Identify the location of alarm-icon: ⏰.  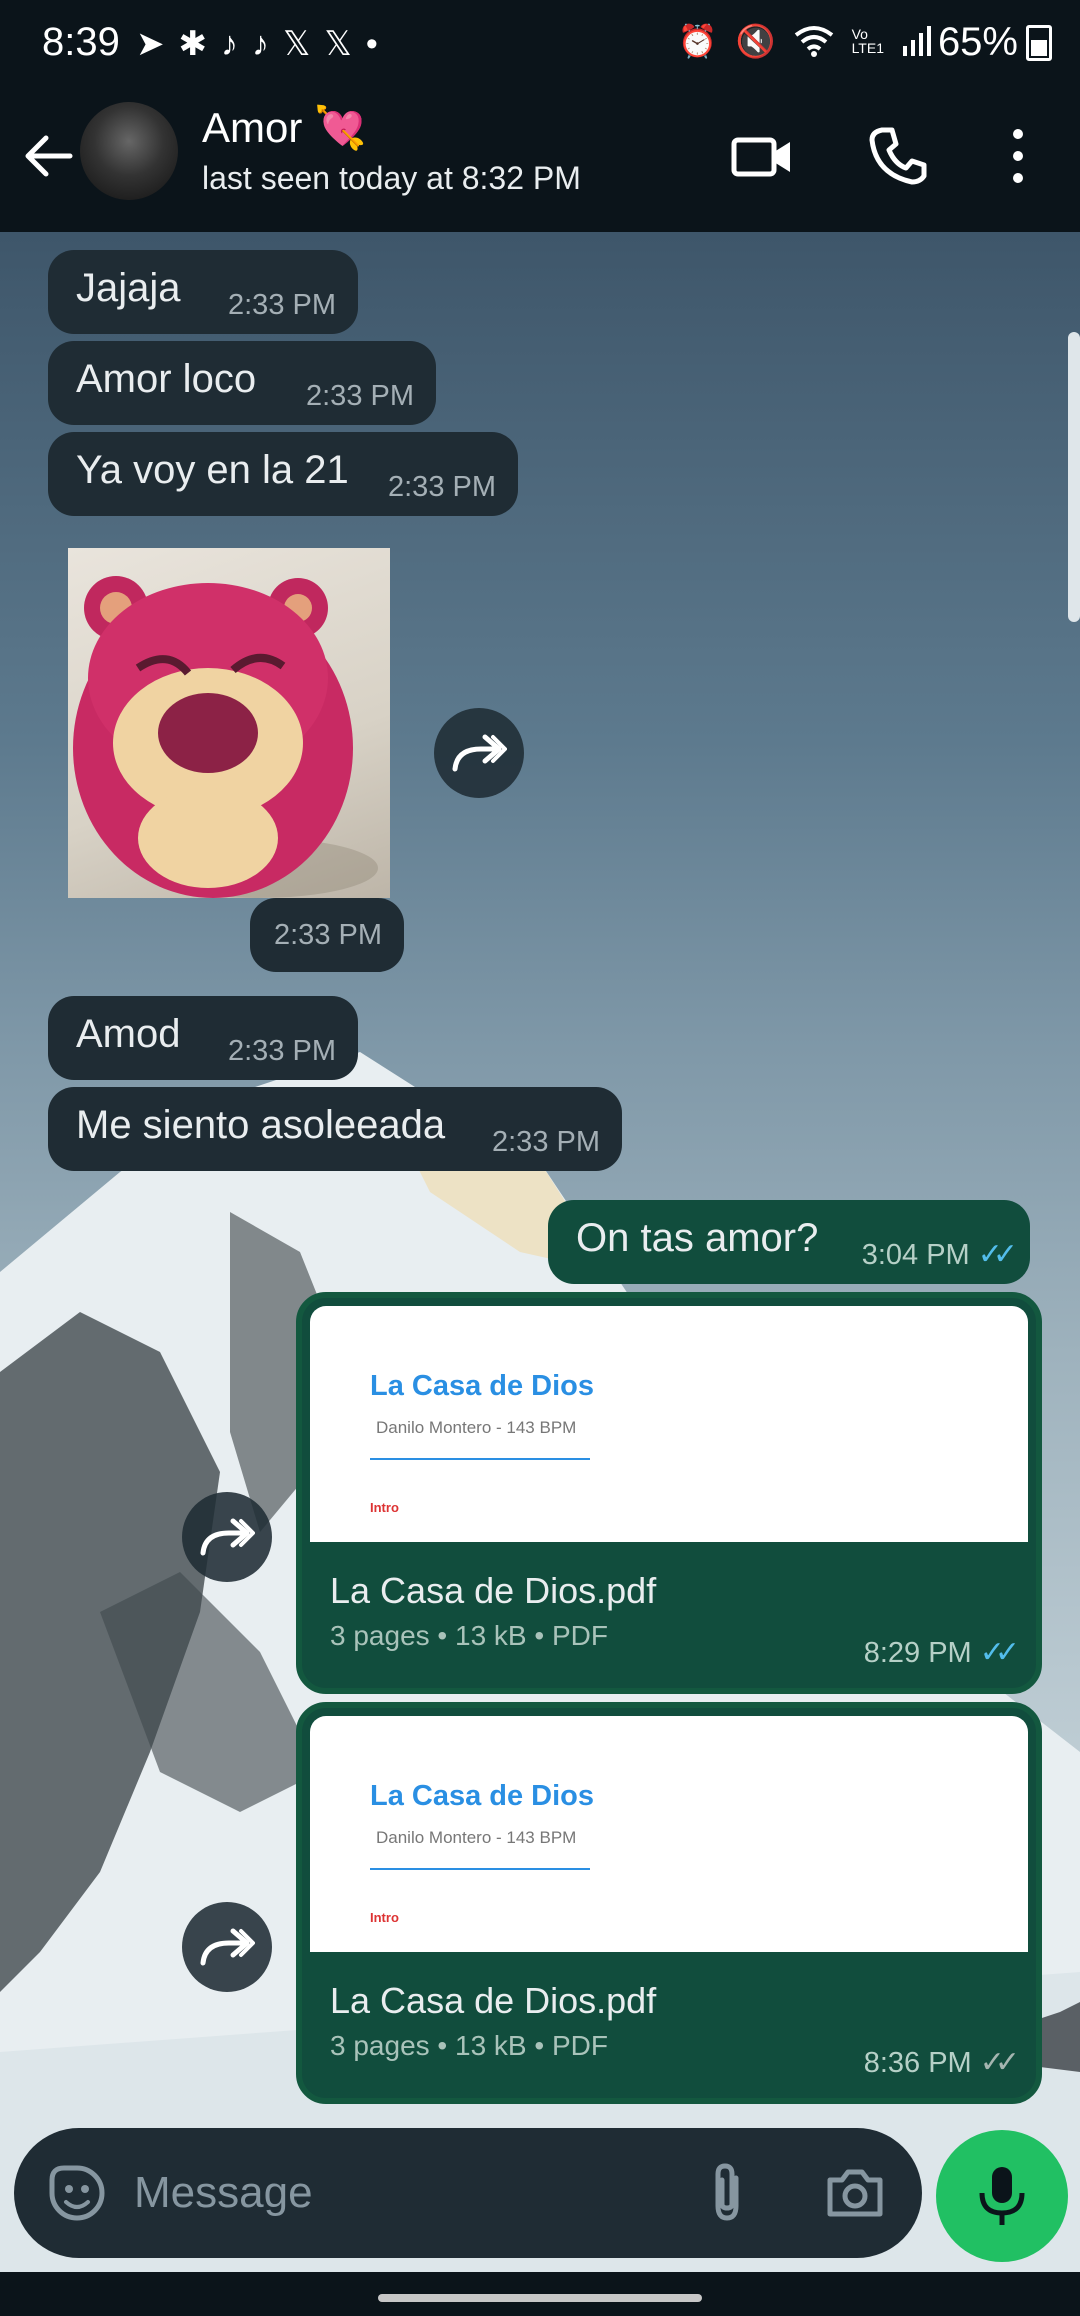
(697, 41).